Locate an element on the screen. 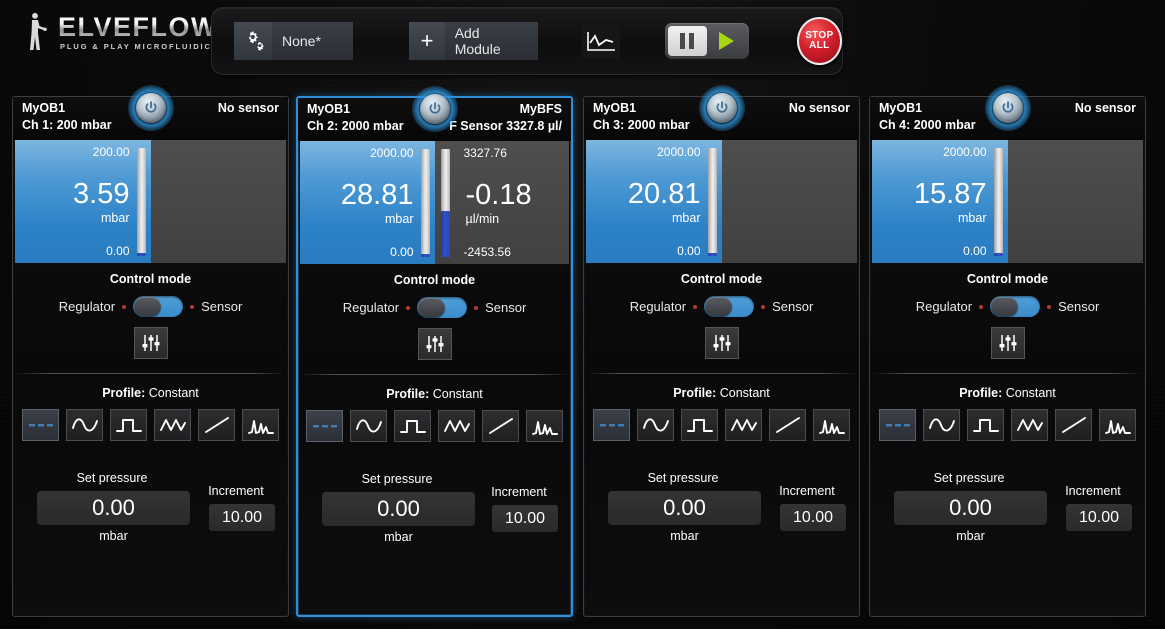 The image size is (1165, 629). app-logo: ELVEFLOW PLUG & PLAY MICROFLUIDICS is located at coordinates (120, 32).